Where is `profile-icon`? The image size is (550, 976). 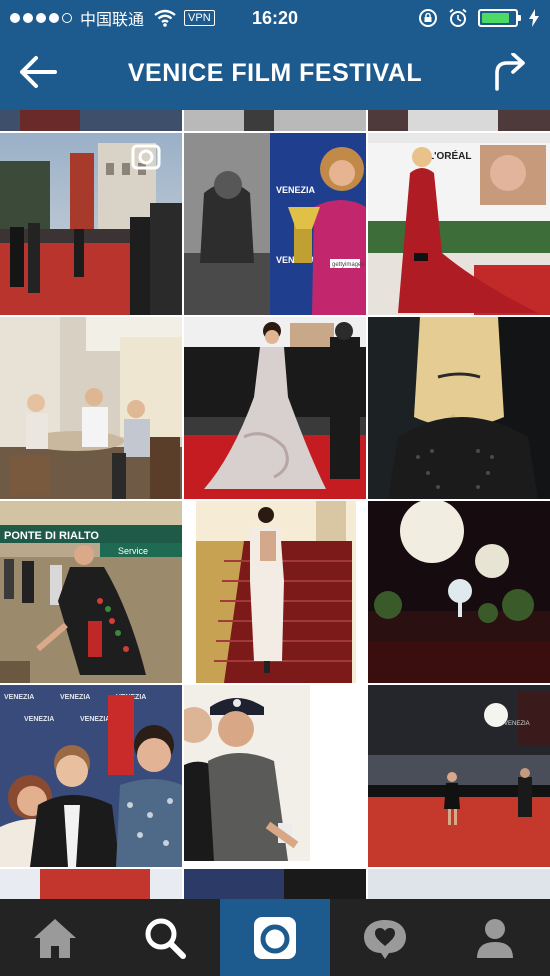 profile-icon is located at coordinates (495, 938).